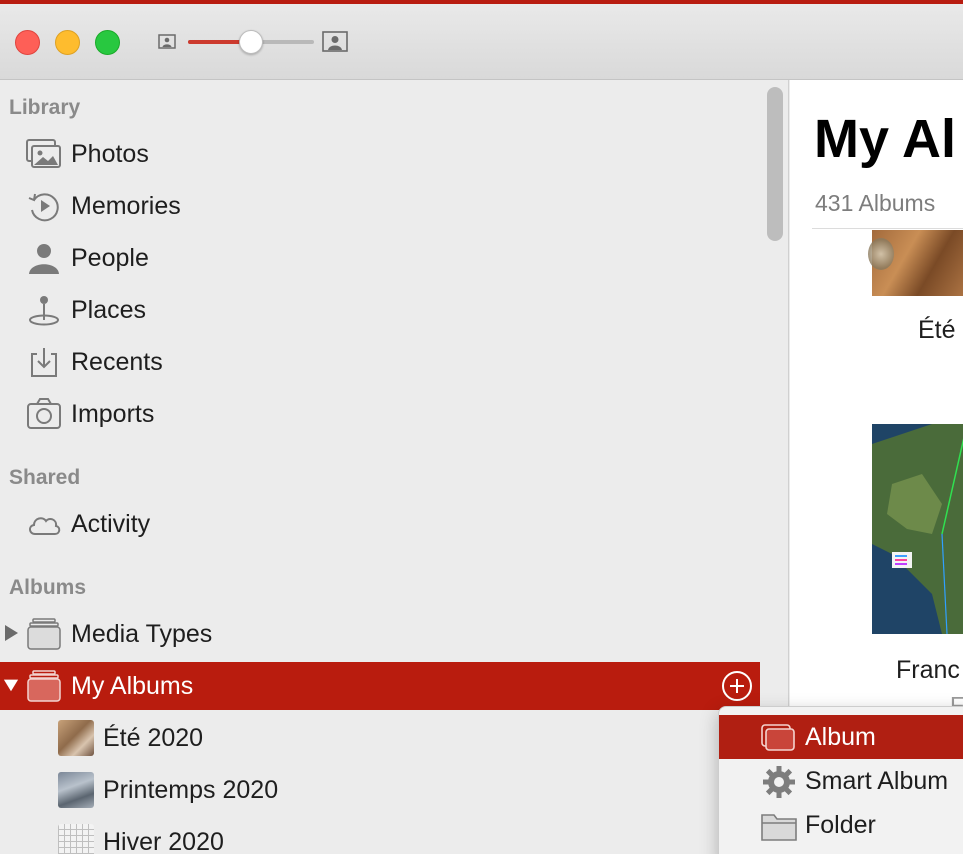  Describe the element at coordinates (44, 413) in the screenshot. I see `camera-icon` at that location.